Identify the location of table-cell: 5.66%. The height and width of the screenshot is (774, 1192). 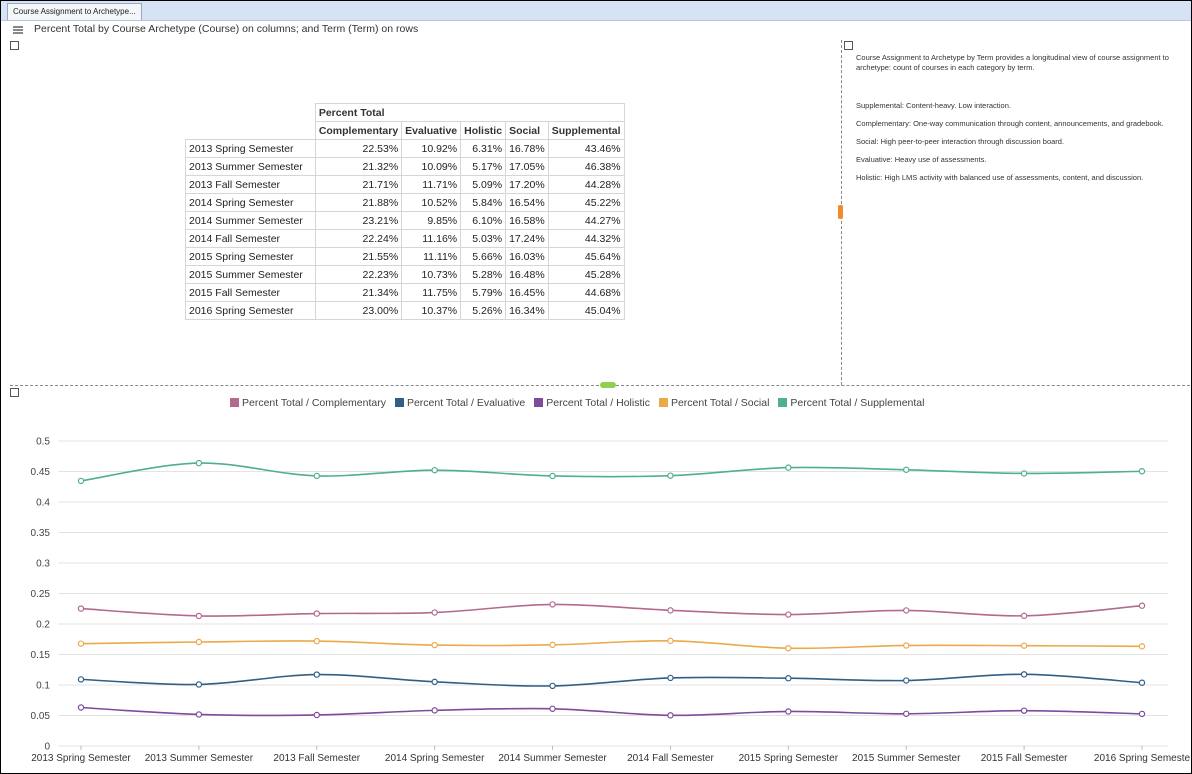
(483, 256).